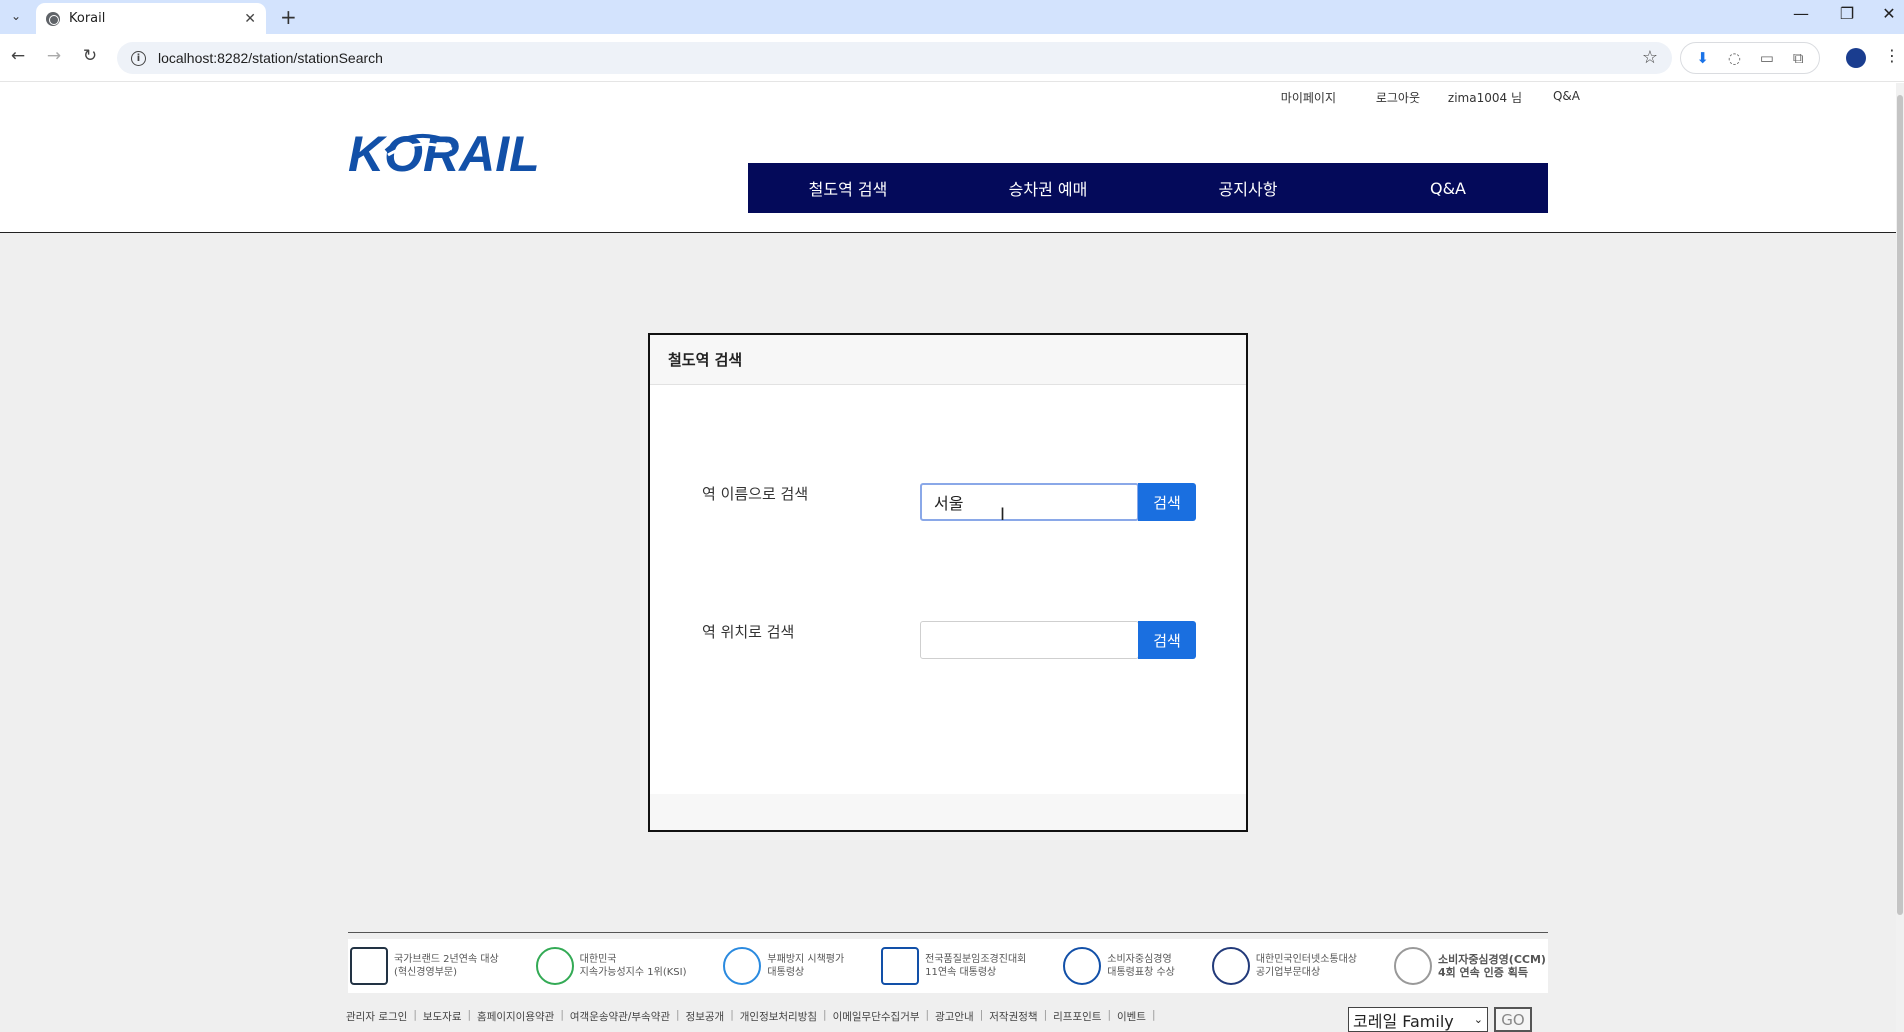 This screenshot has height=1032, width=1904. I want to click on family-select-value: 코레일 Family, so click(1403, 1021).